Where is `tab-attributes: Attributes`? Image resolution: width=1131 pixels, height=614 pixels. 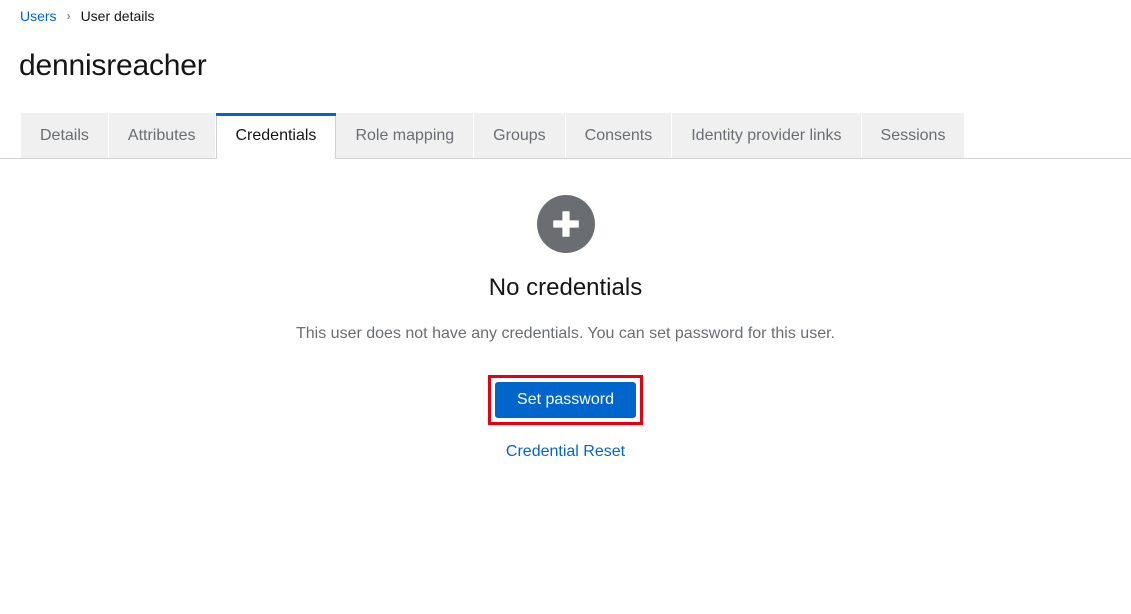
tab-attributes: Attributes is located at coordinates (162, 135).